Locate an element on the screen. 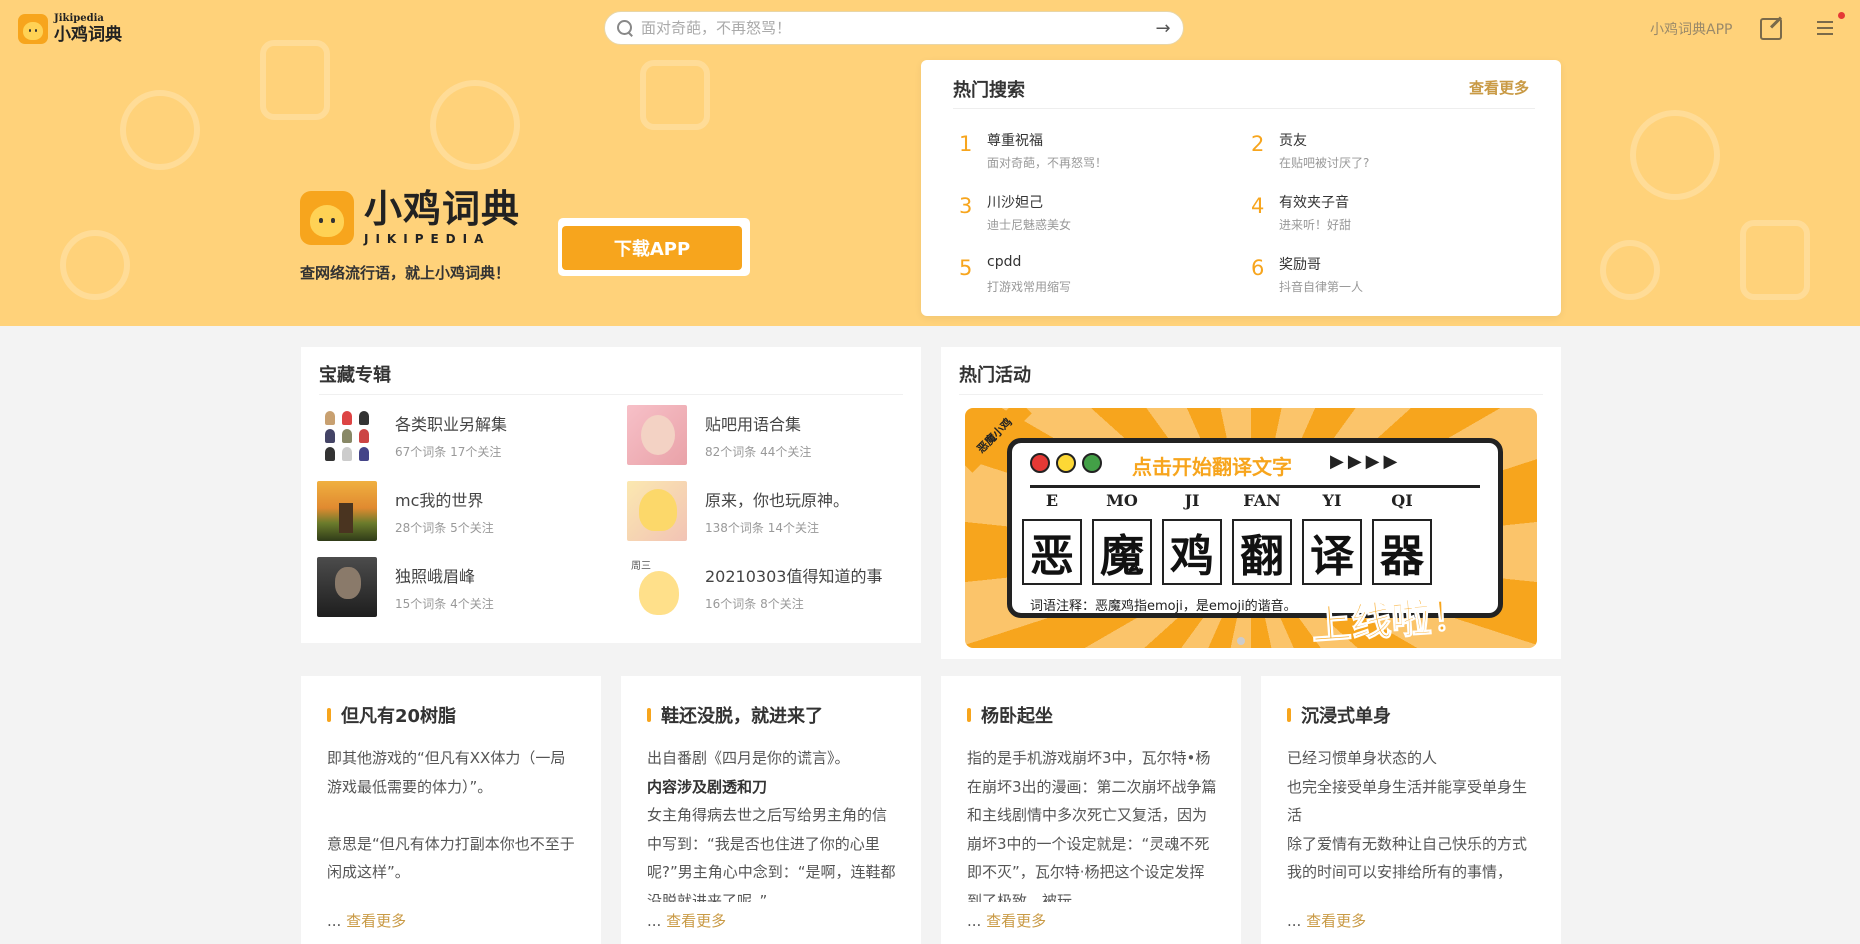  hot-word: cpdd is located at coordinates (1004, 262).